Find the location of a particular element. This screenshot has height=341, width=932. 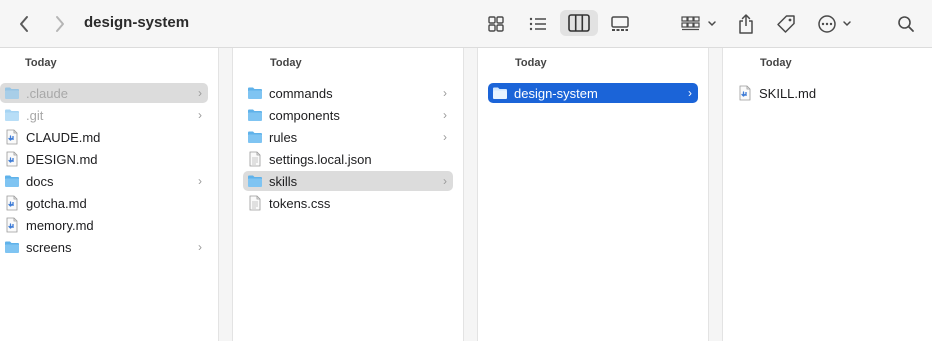

tag-icon is located at coordinates (786, 24).